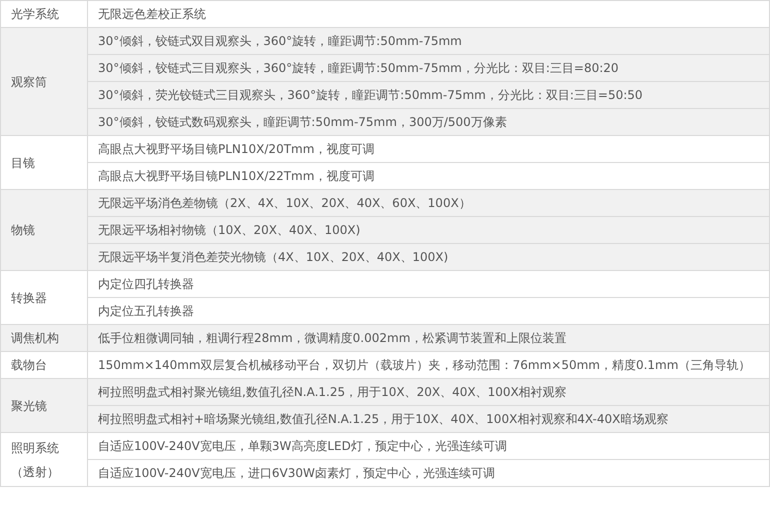 This screenshot has width=770, height=507. I want to click on spec-value: 柯拉照明盘式相衬+暗场聚光镜组,数值孔径N.A.1.25，用于10X、40X、100X相衬观察和4X-40X暗场观察, so click(383, 419).